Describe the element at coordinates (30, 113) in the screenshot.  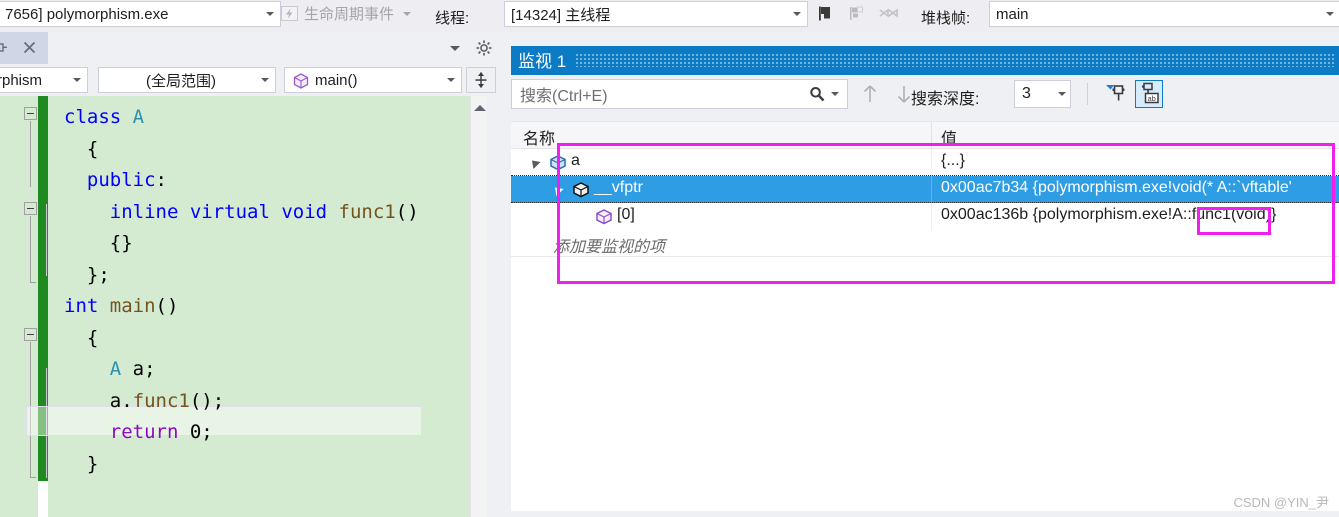
I see `fold-toggle-class-a` at that location.